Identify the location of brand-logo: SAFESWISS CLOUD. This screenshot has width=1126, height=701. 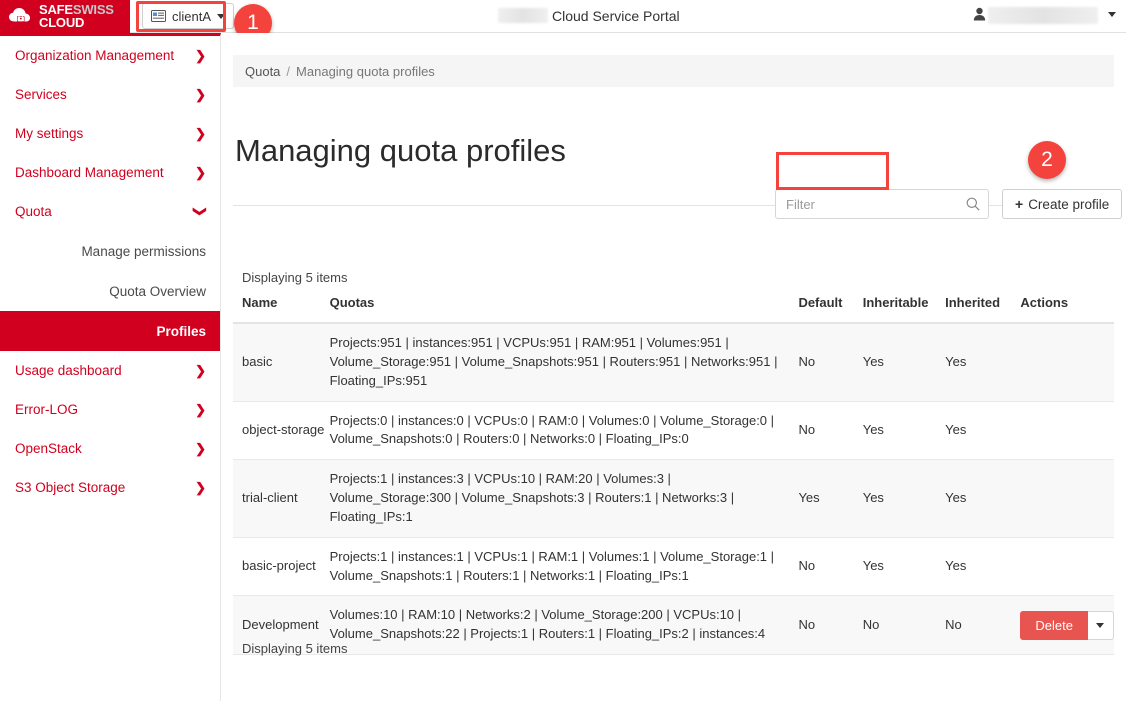
(65, 16).